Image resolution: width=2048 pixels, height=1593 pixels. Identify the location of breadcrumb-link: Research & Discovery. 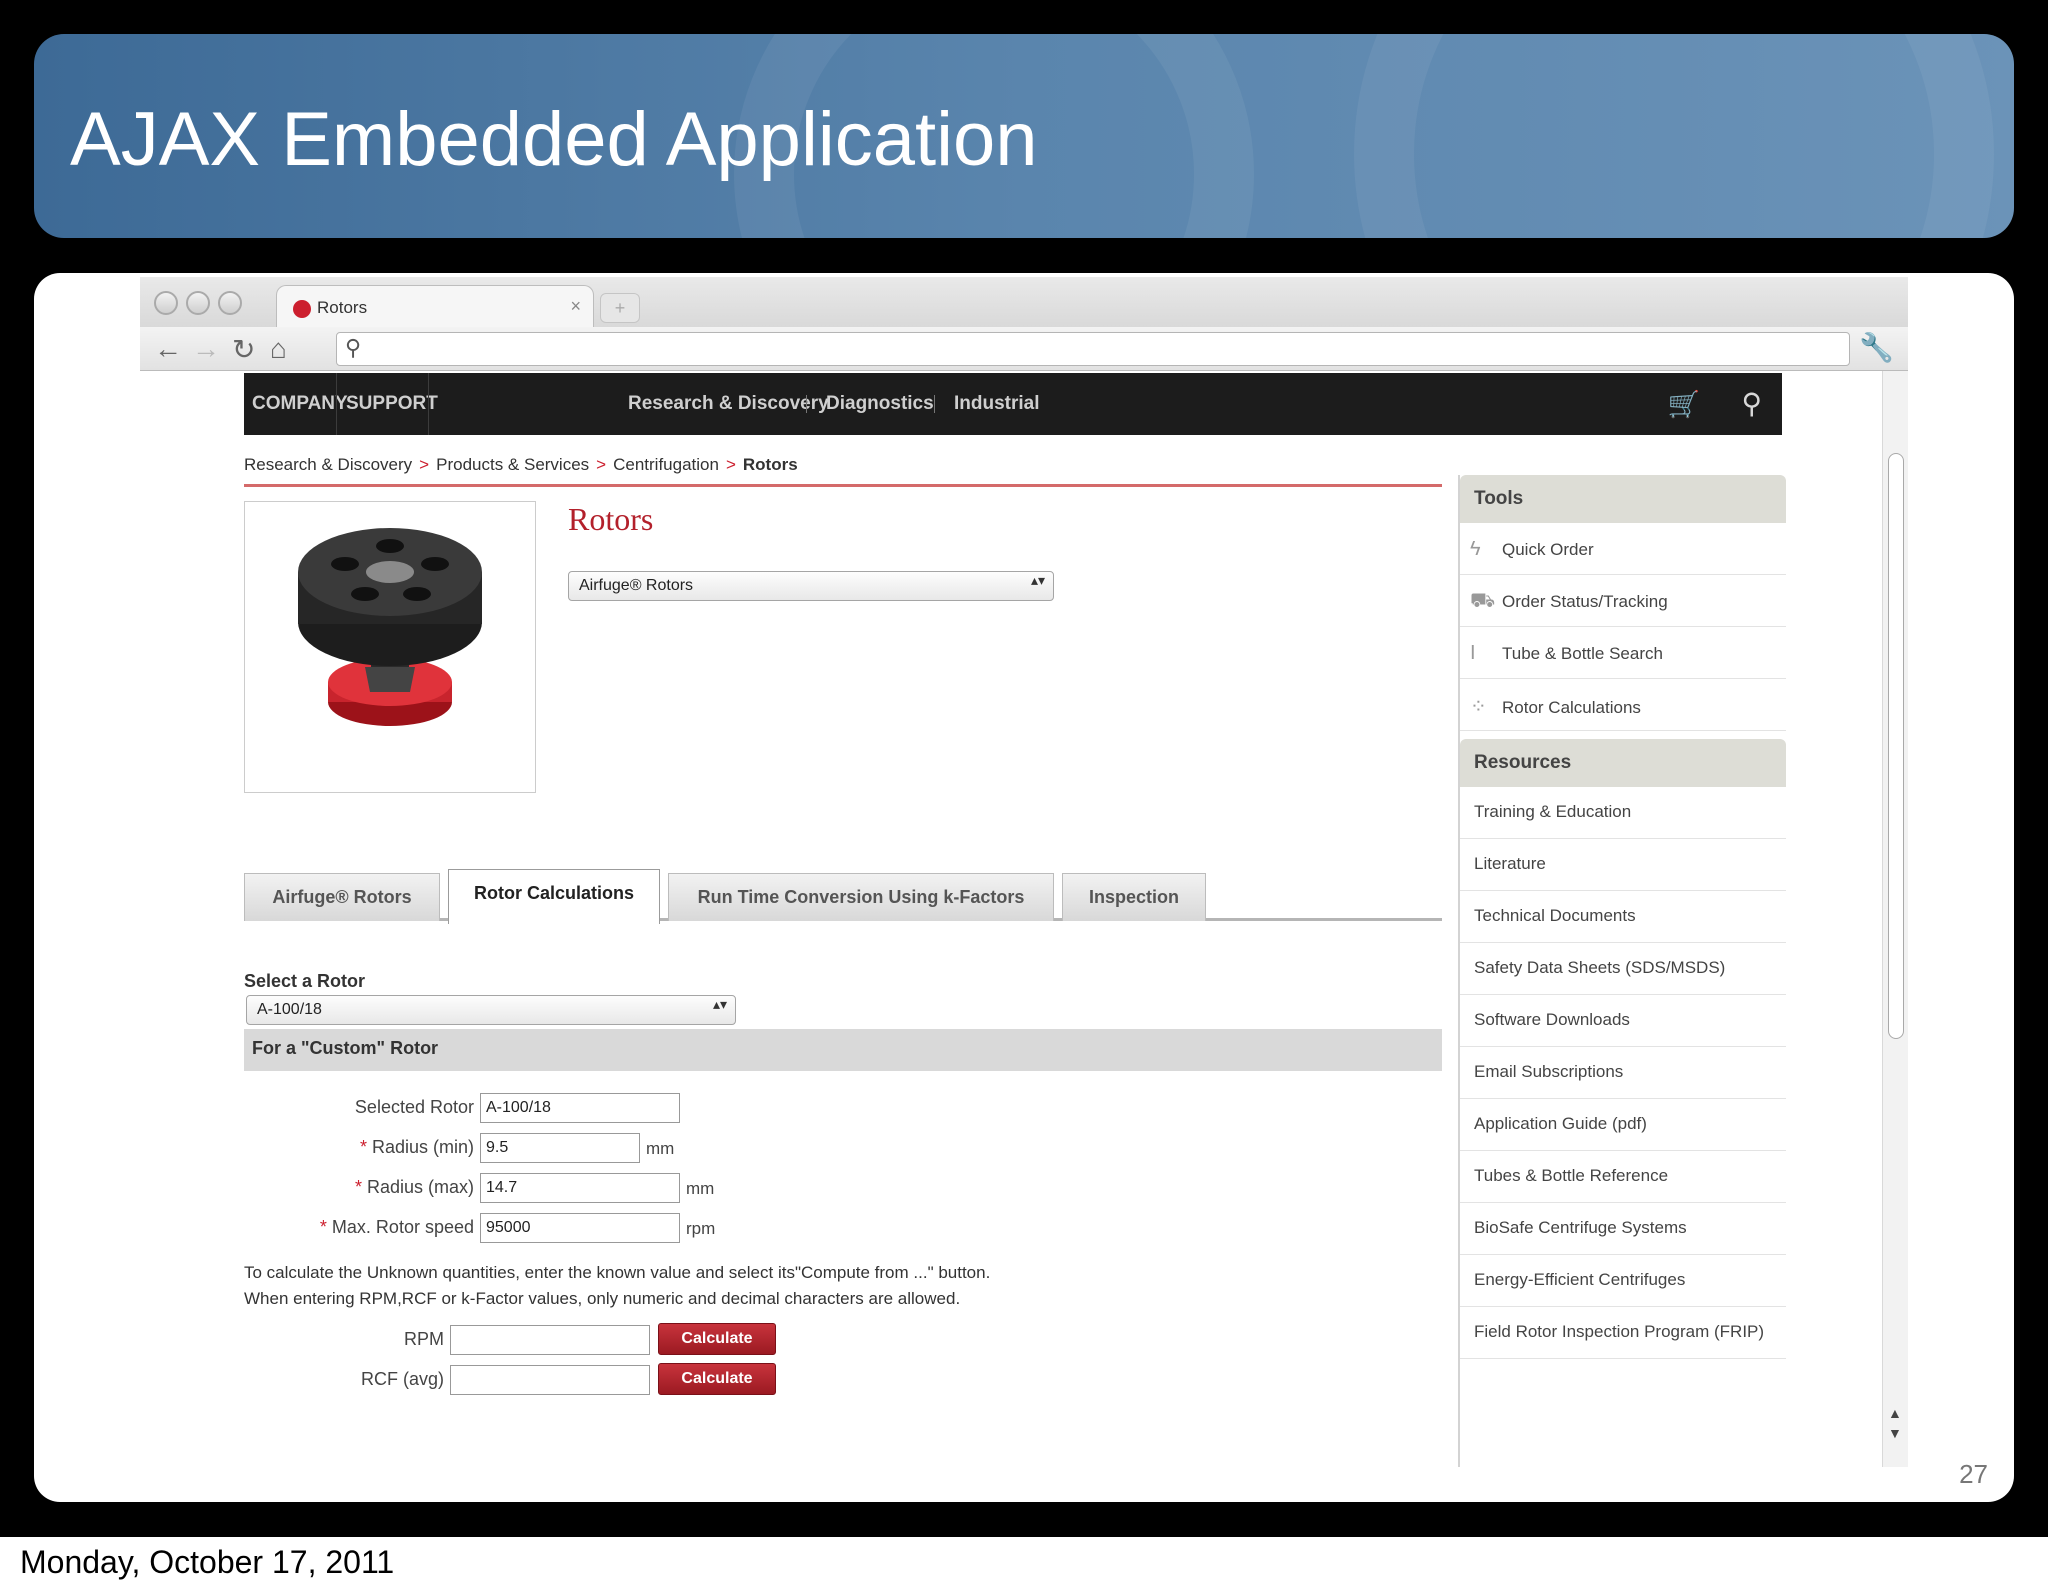
(328, 464).